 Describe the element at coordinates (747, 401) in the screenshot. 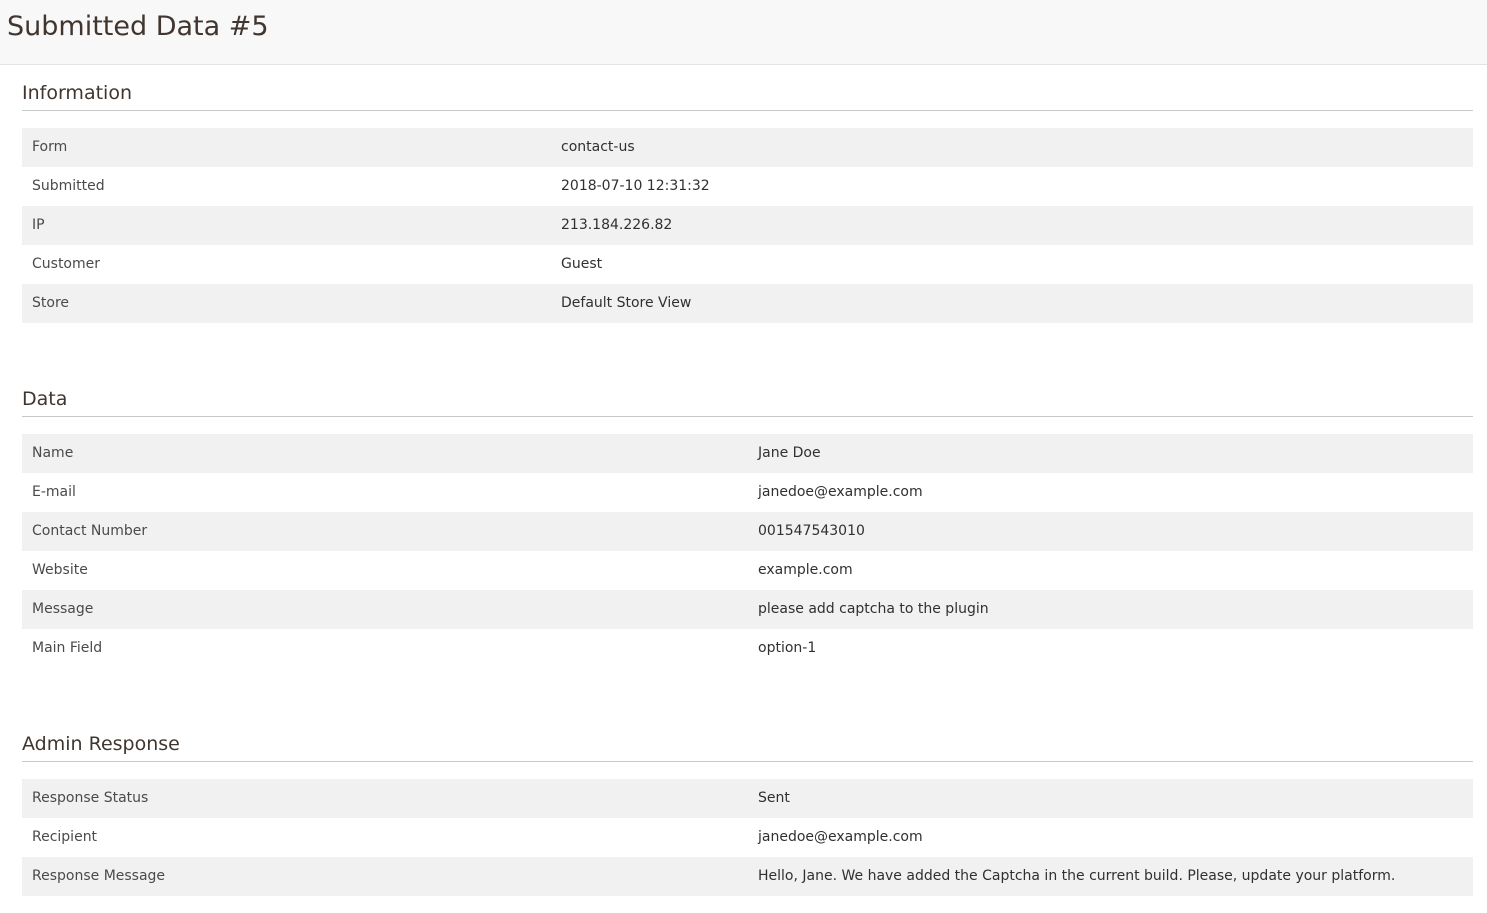

I see `data-section-title: Data` at that location.